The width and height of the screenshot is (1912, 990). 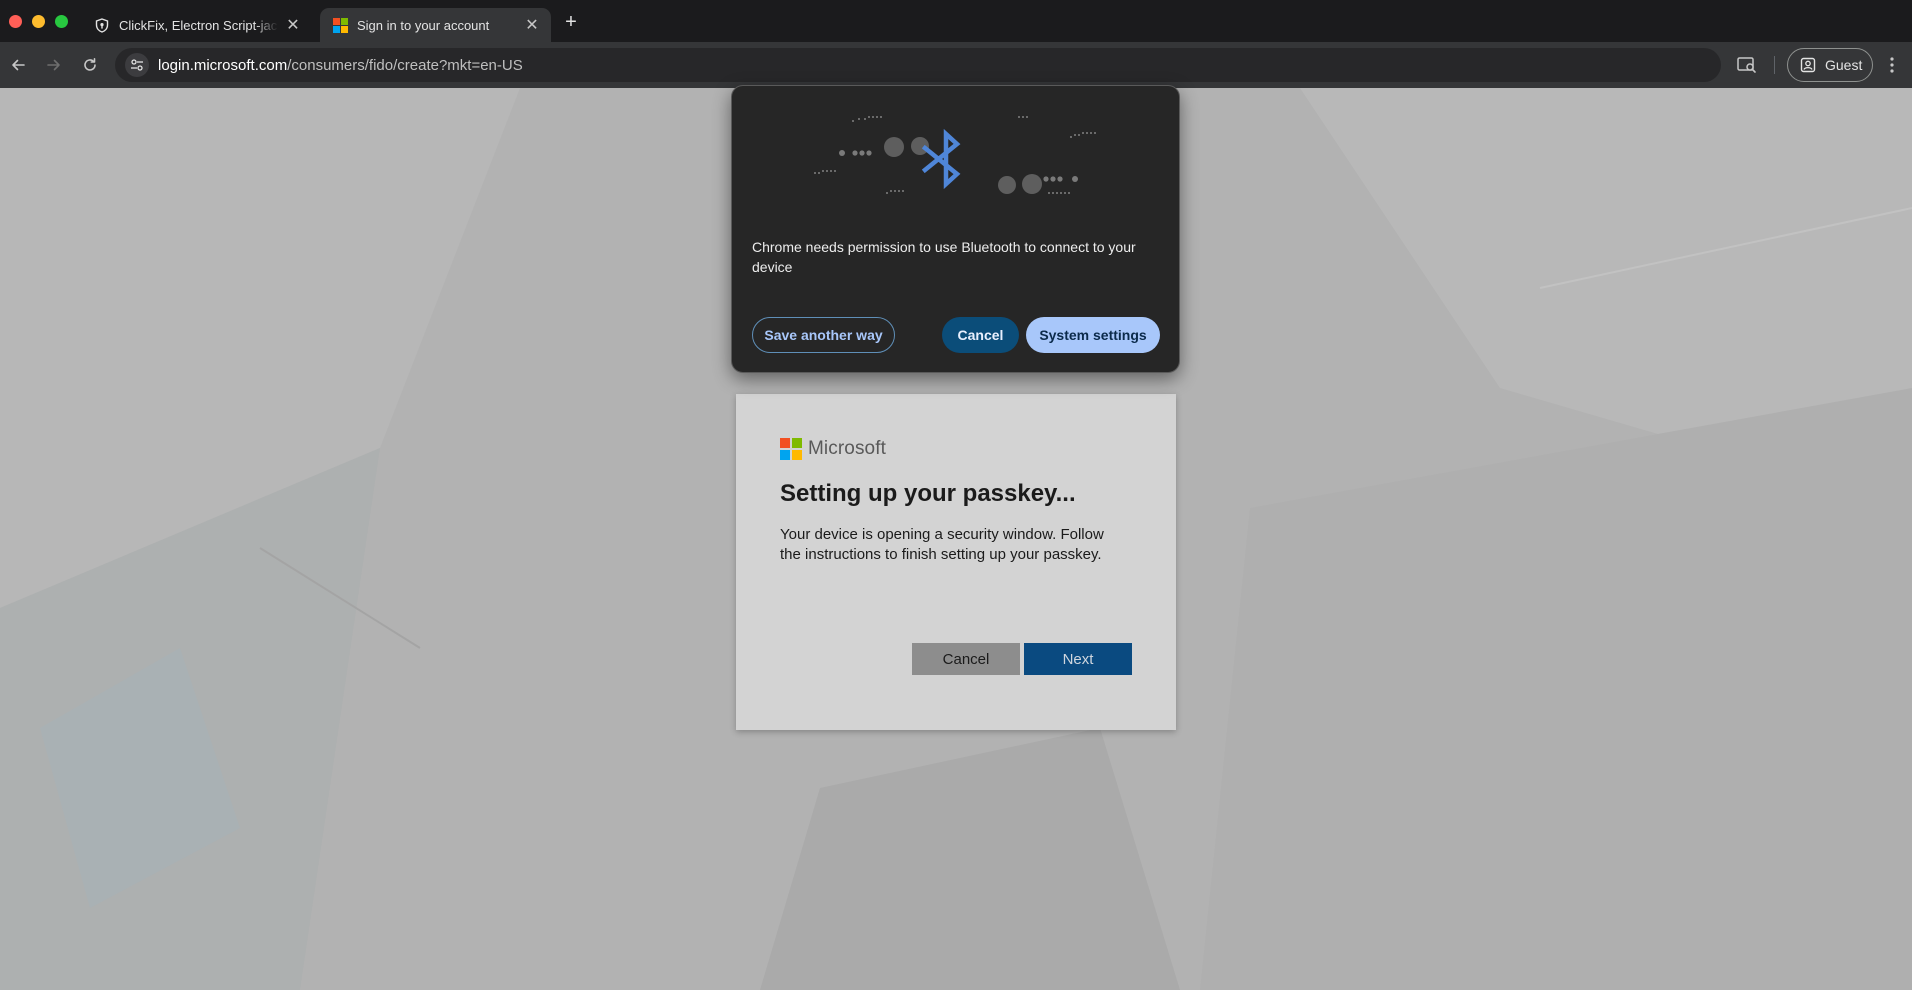 I want to click on profile-label: Guest, so click(x=1844, y=65).